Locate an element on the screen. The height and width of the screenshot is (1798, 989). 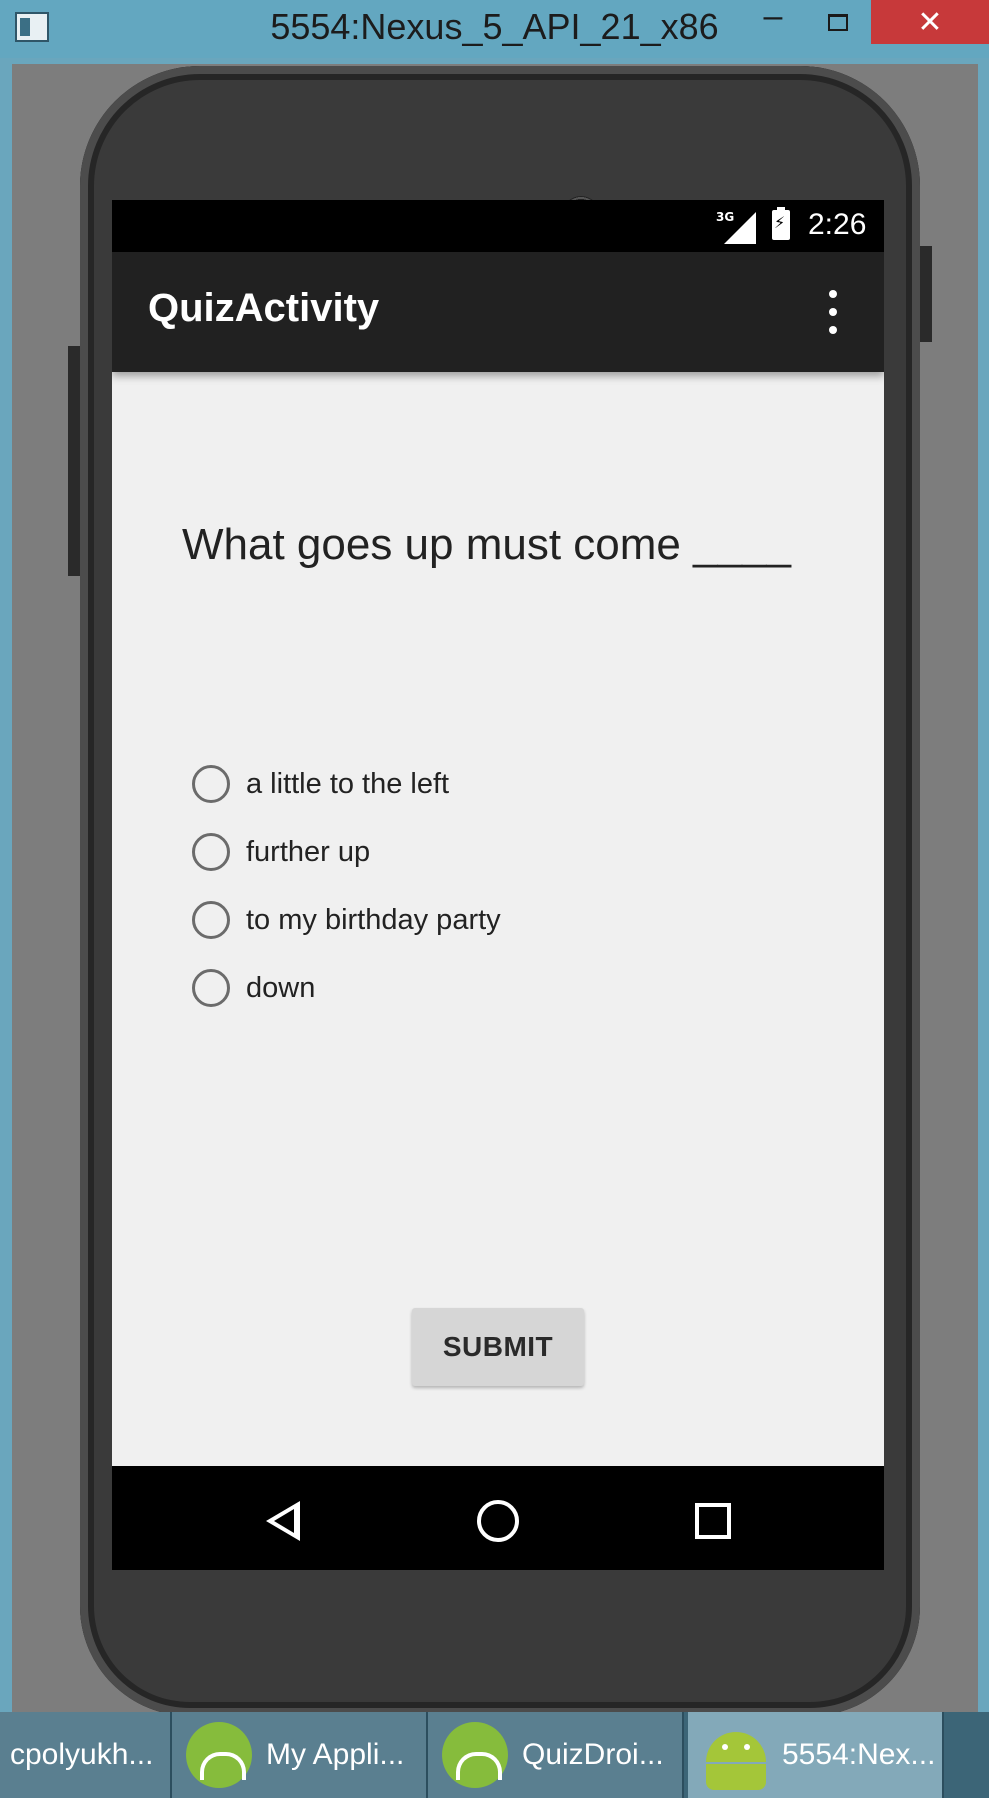
app-title: QuizActivity is located at coordinates (264, 308).